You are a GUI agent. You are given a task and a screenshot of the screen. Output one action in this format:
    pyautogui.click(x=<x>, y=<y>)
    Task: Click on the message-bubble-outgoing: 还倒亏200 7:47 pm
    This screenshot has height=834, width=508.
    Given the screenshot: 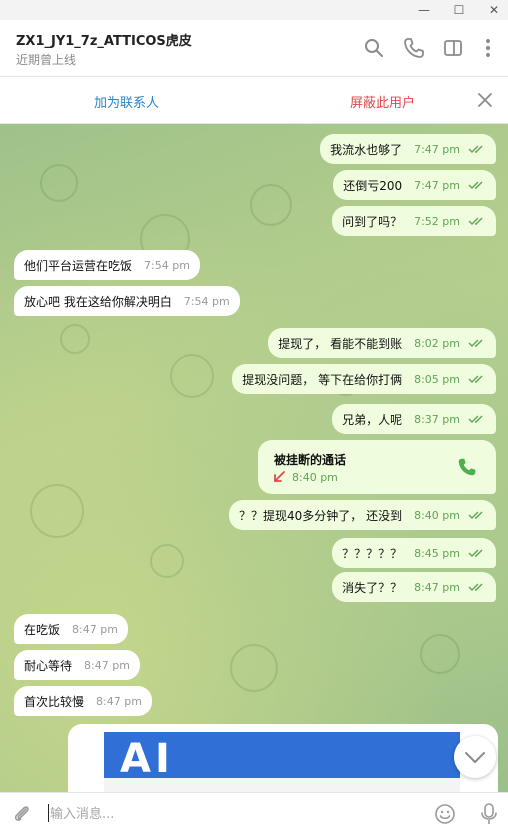 What is the action you would take?
    pyautogui.click(x=414, y=185)
    